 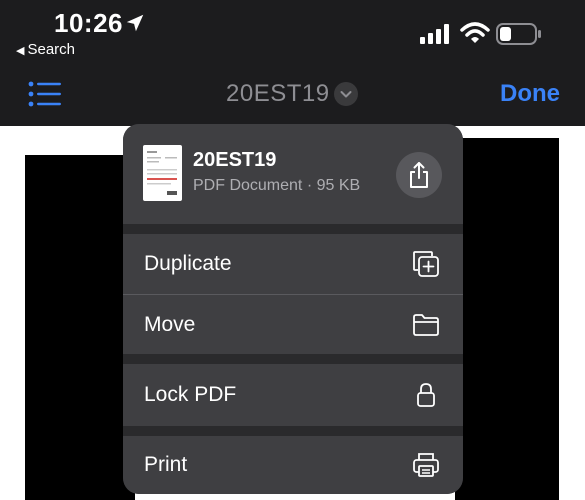 What do you see at coordinates (135, 23) in the screenshot?
I see `location-arrow-icon` at bounding box center [135, 23].